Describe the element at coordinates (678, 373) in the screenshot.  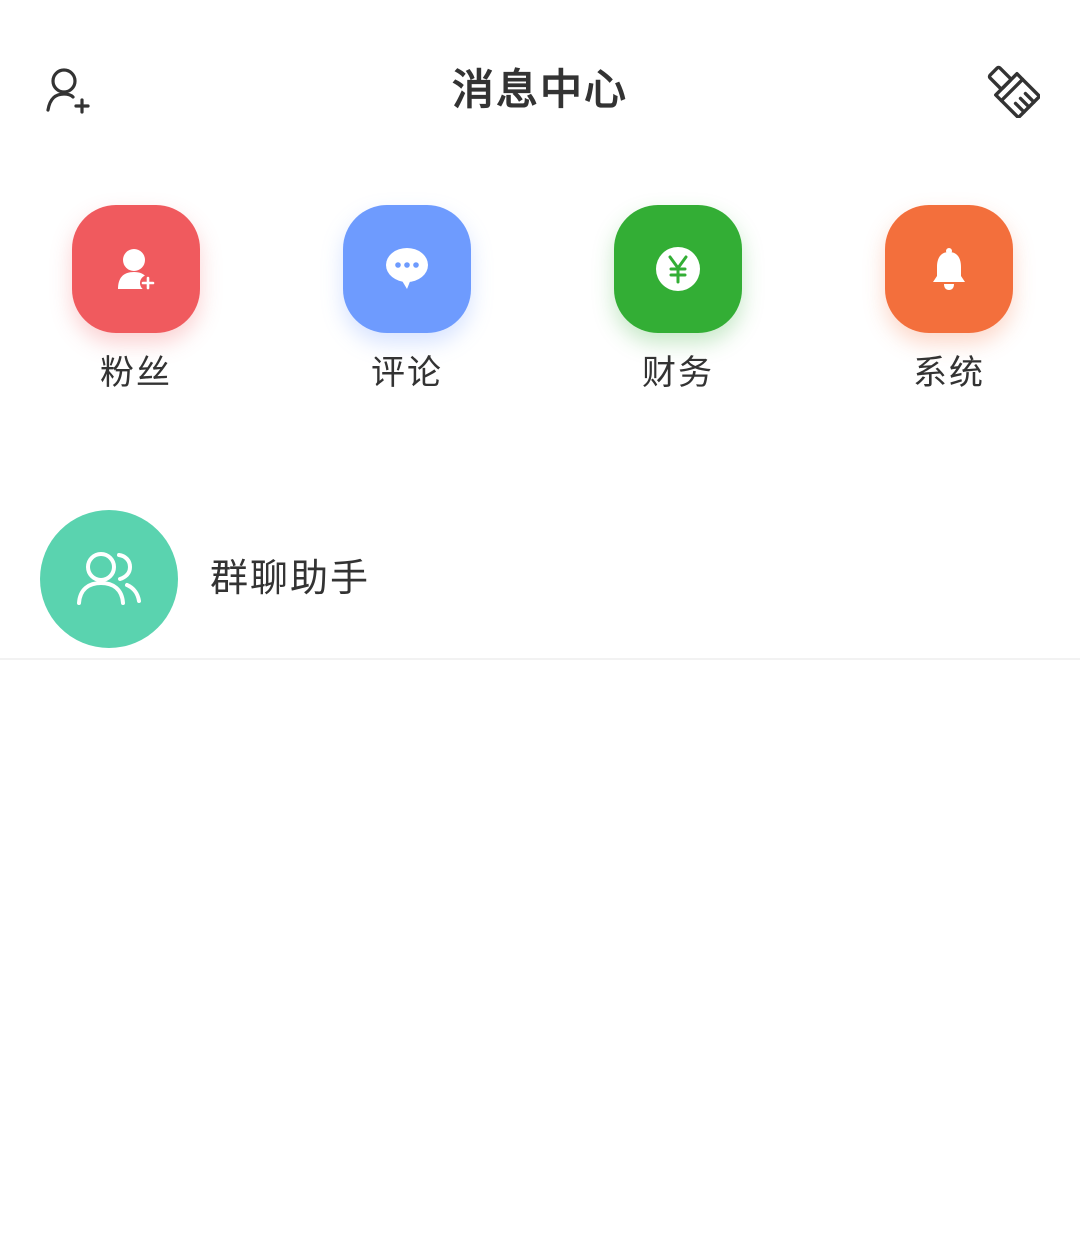
I see `category-finance-label: 财务` at that location.